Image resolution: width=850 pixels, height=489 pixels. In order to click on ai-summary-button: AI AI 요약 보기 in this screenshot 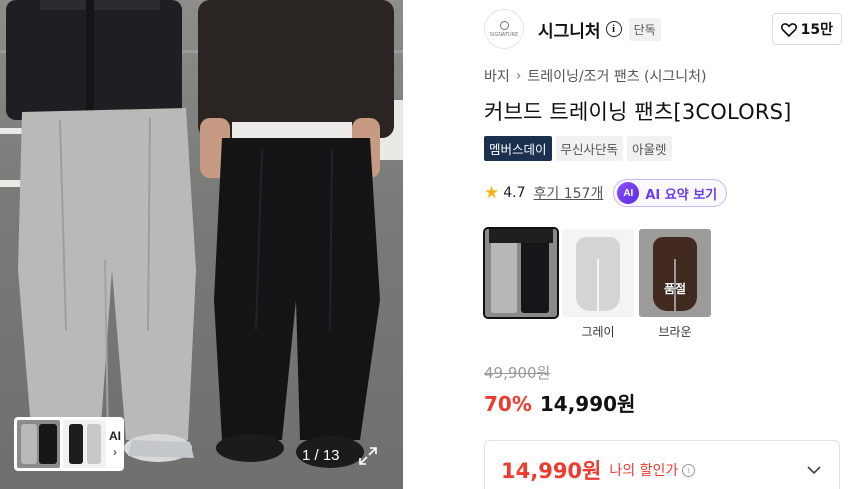, I will do `click(670, 193)`.